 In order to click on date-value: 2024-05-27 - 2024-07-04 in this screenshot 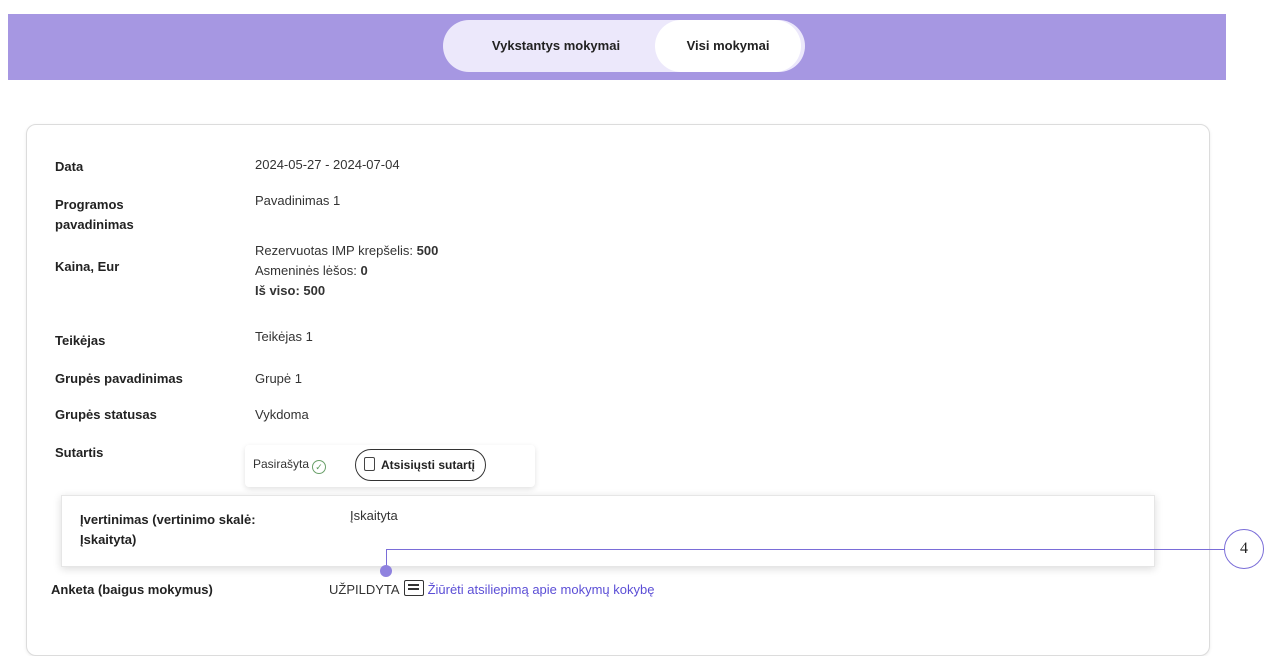, I will do `click(327, 164)`.